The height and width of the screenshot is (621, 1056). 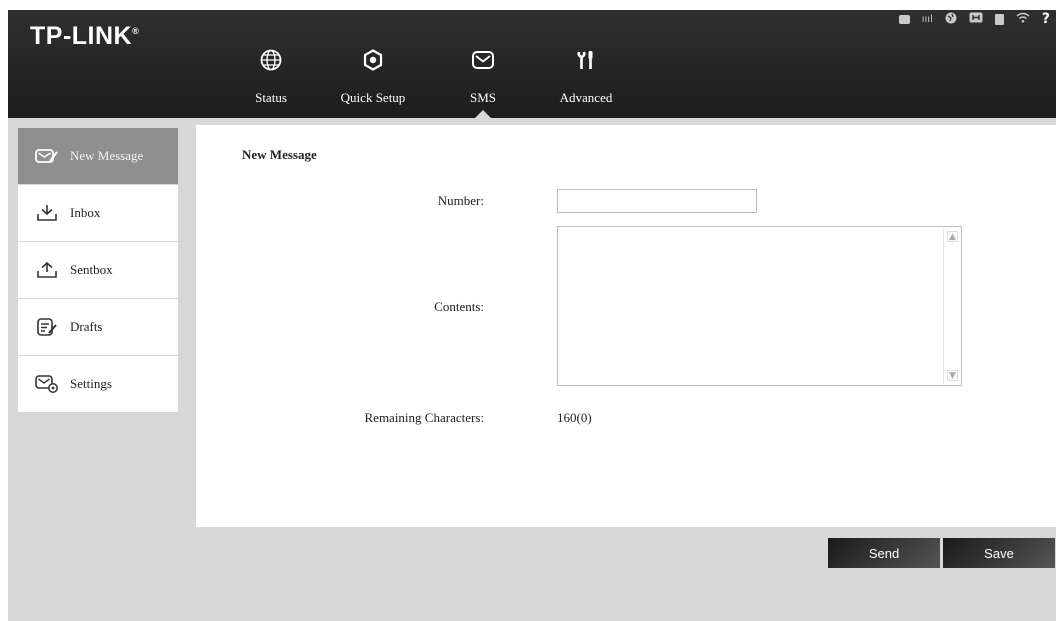 What do you see at coordinates (904, 19) in the screenshot?
I see `sms-status-icon` at bounding box center [904, 19].